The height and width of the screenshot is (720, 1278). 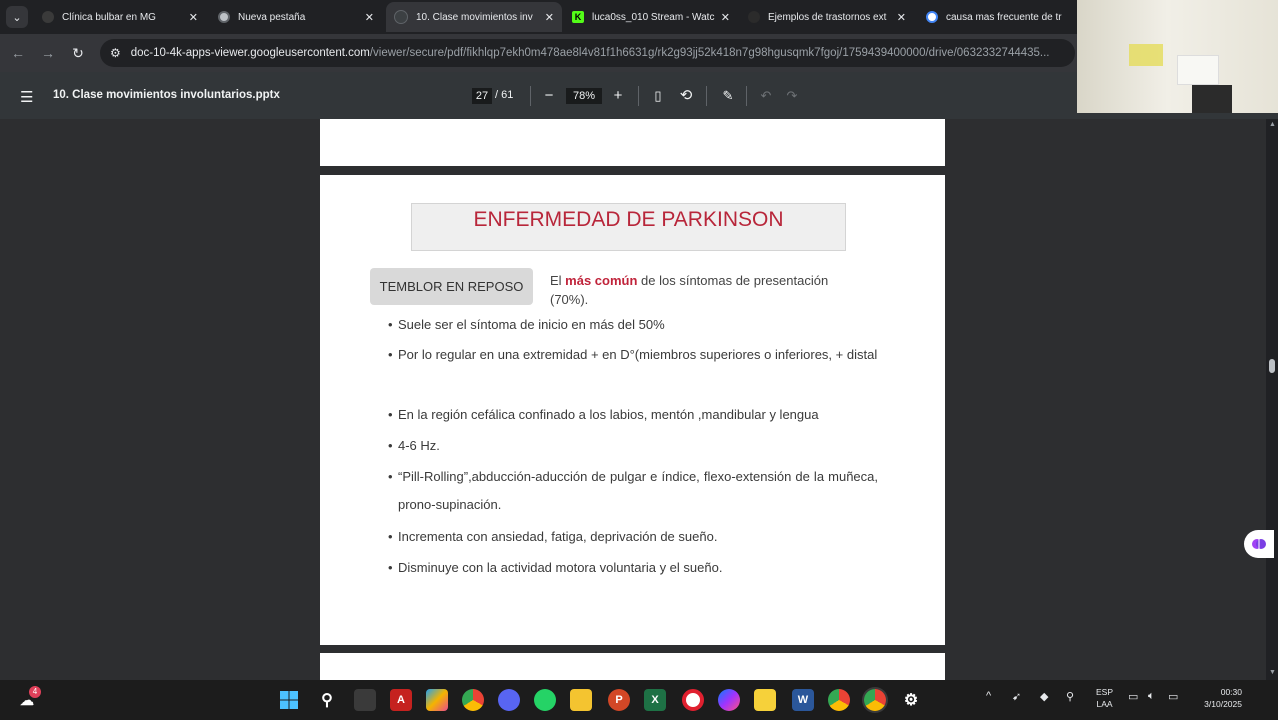 I want to click on zoom-out-button: −, so click(x=549, y=96).